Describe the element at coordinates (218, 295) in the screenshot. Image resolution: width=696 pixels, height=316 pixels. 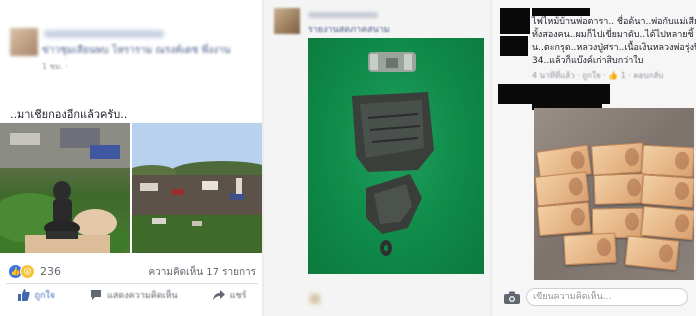
I see `share-icon` at that location.